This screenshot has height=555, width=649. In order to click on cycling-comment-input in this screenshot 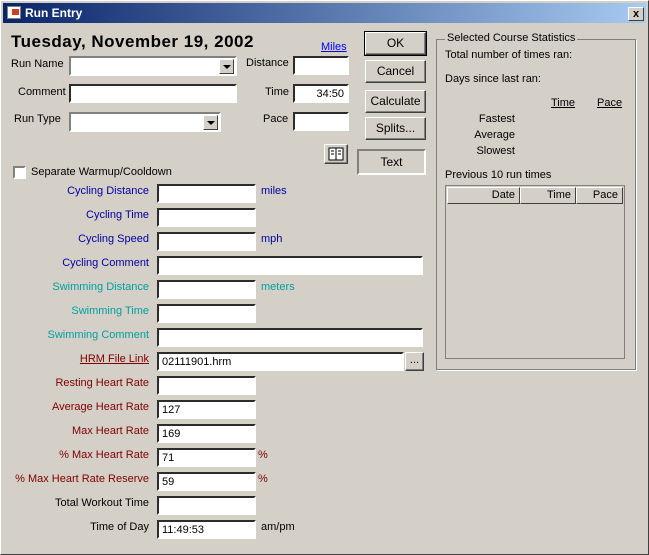, I will do `click(290, 265)`.